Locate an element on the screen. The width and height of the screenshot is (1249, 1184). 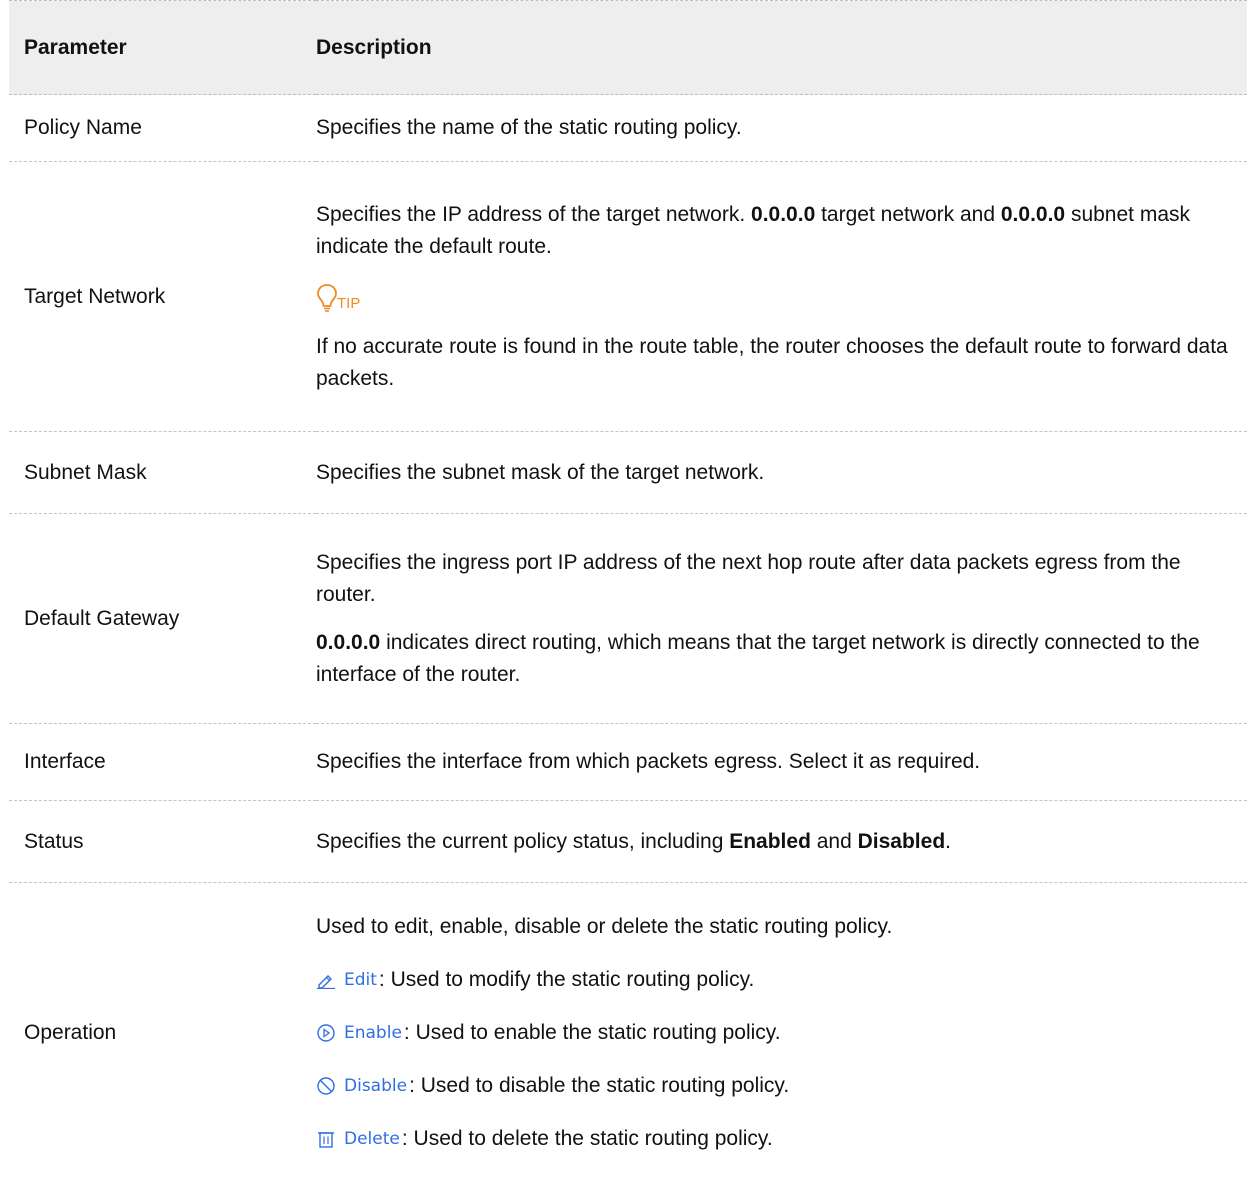
enable-button: Enable is located at coordinates (359, 1033).